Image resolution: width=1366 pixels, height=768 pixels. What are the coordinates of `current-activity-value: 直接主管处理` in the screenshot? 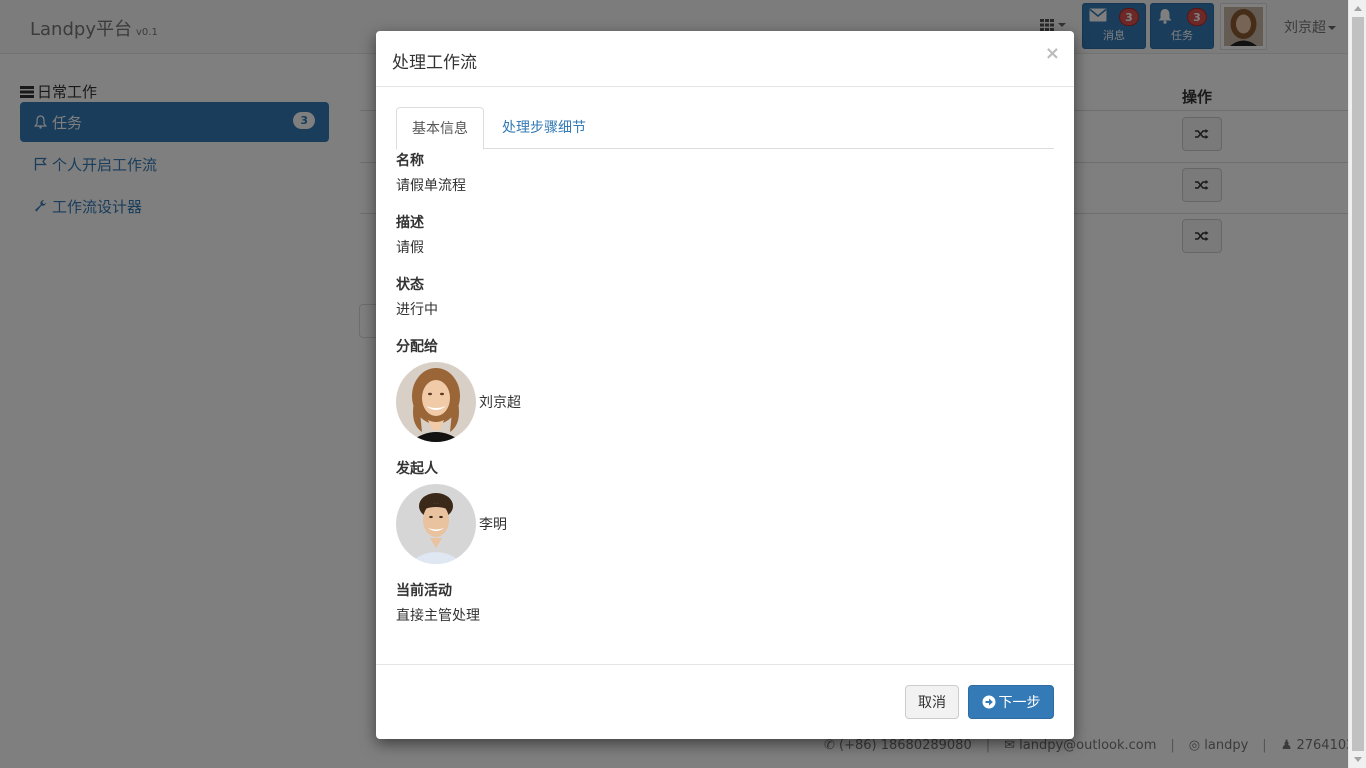 It's located at (438, 616).